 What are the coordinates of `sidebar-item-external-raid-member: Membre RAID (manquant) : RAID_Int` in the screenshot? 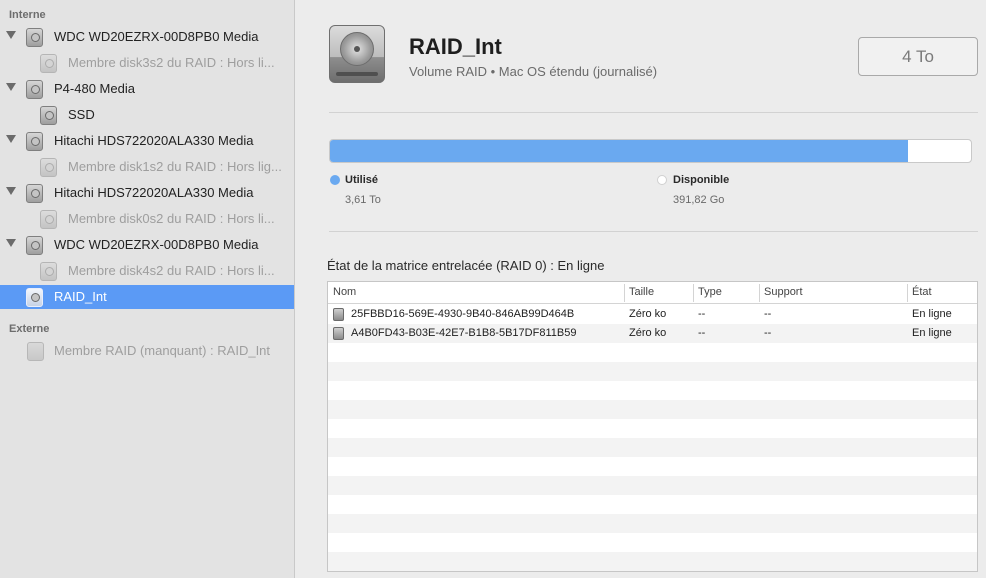 It's located at (147, 351).